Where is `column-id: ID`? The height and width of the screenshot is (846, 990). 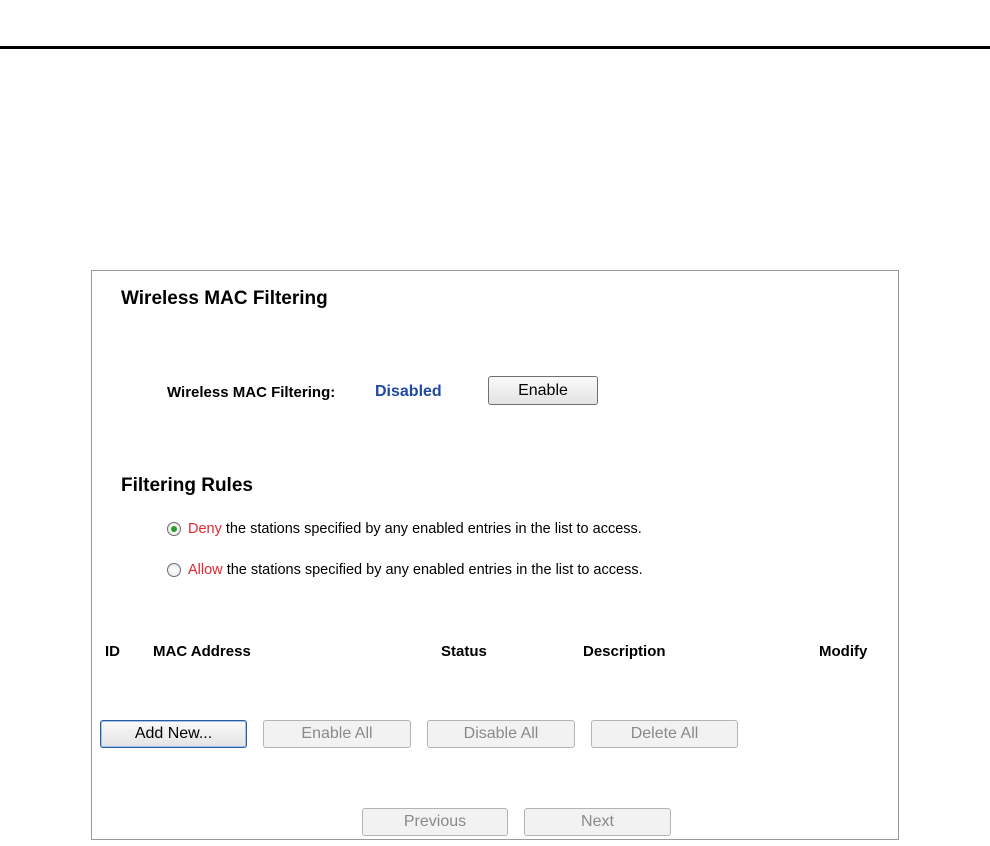 column-id: ID is located at coordinates (112, 651).